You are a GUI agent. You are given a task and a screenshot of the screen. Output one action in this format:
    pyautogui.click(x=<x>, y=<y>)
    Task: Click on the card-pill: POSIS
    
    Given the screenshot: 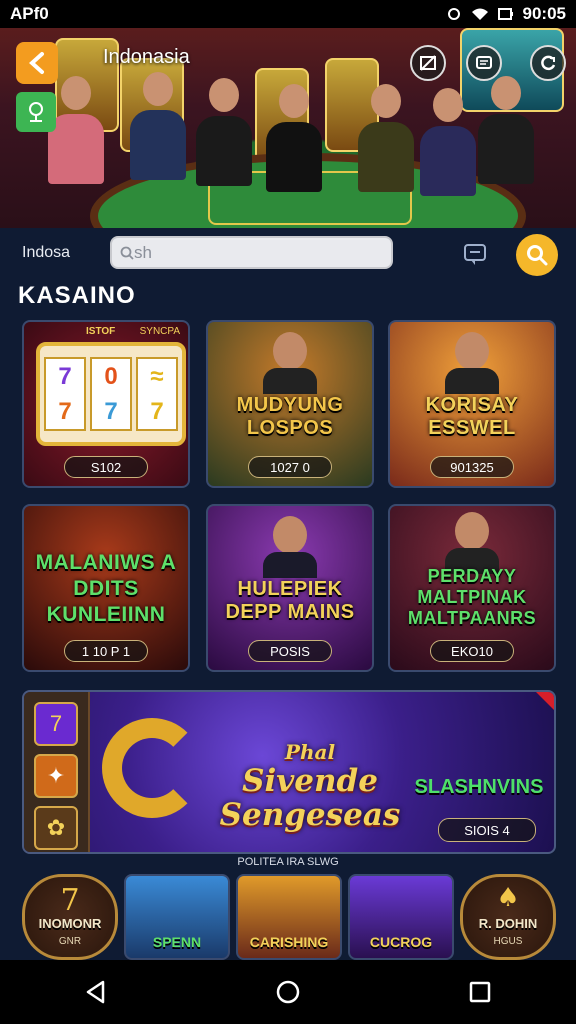 What is the action you would take?
    pyautogui.click(x=290, y=651)
    